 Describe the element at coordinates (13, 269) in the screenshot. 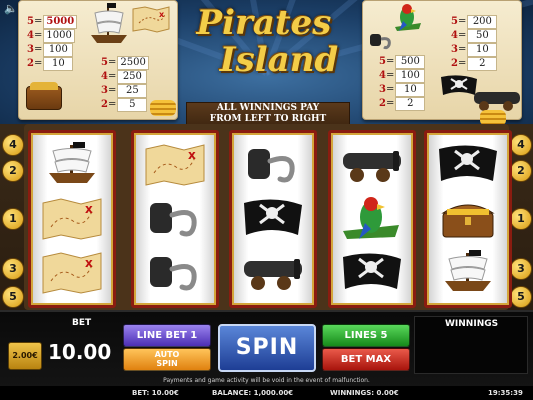

I see `payline-left-3: 3` at that location.